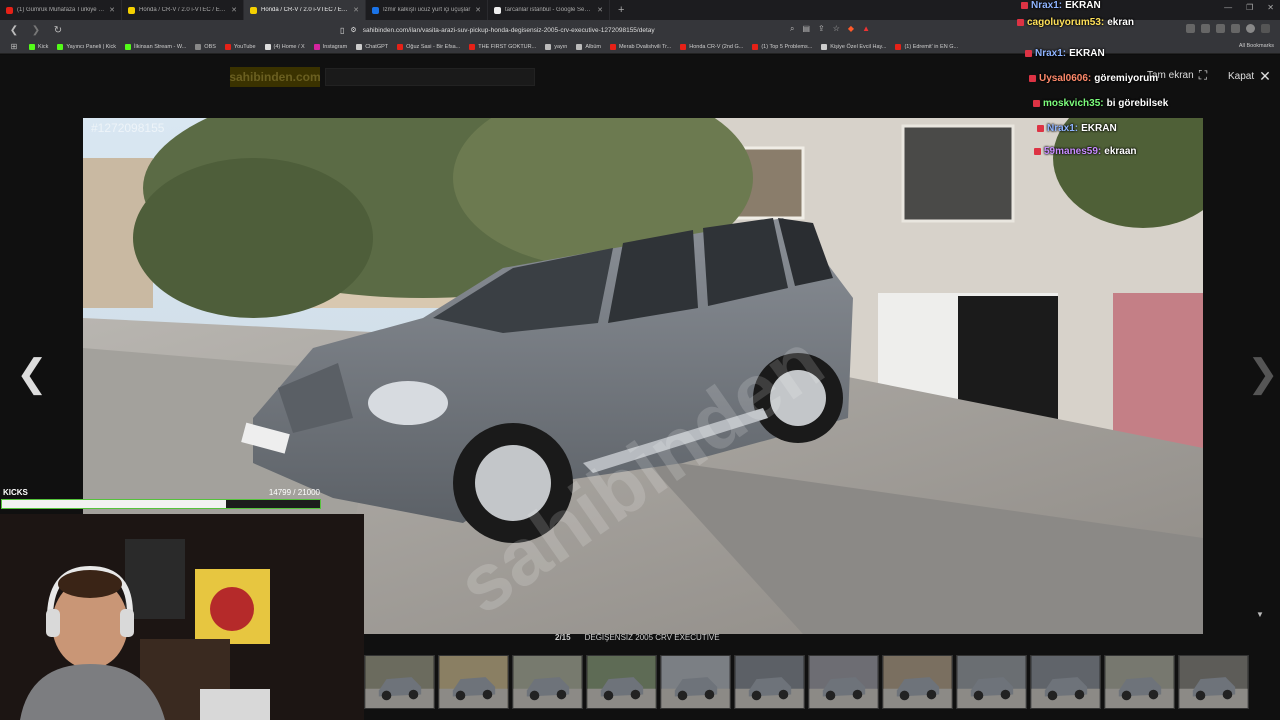 This screenshot has width=1280, height=720. I want to click on rewards-icon: ▲, so click(866, 29).